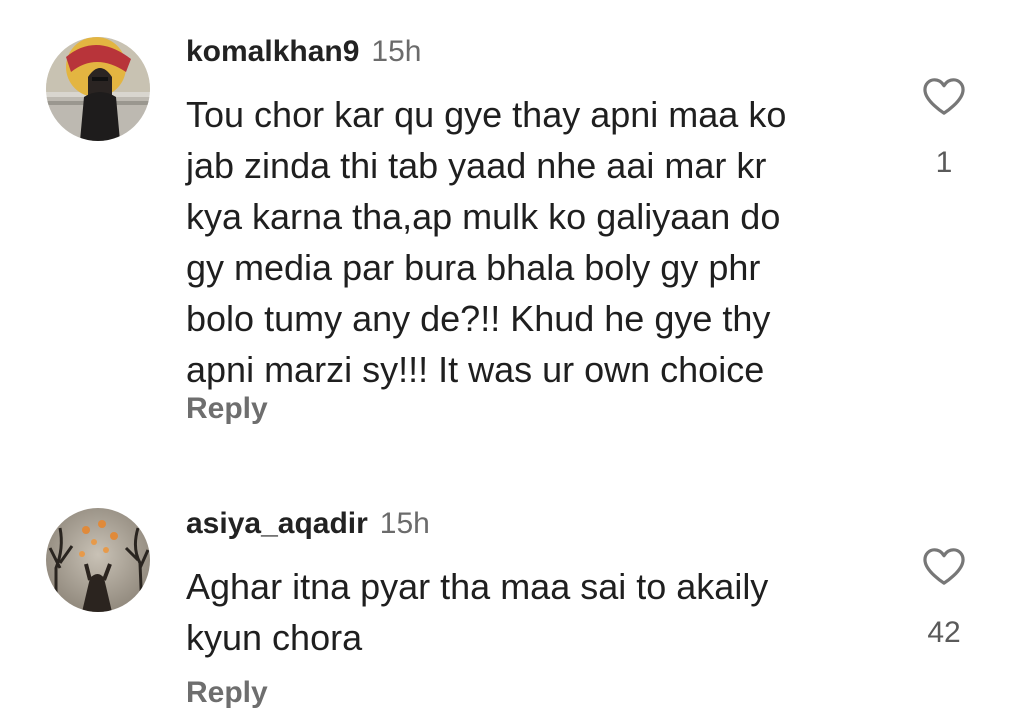  Describe the element at coordinates (944, 632) in the screenshot. I see `like-count: 42` at that location.